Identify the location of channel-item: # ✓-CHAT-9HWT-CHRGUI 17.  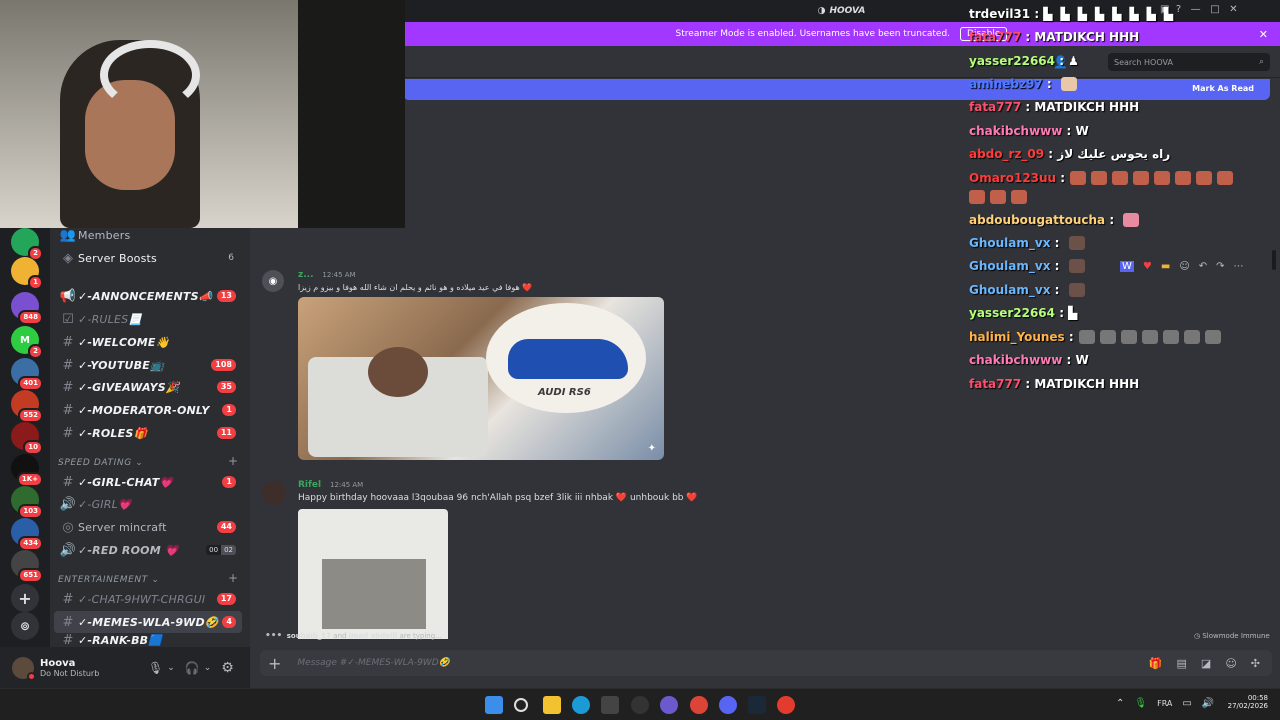
(148, 599).